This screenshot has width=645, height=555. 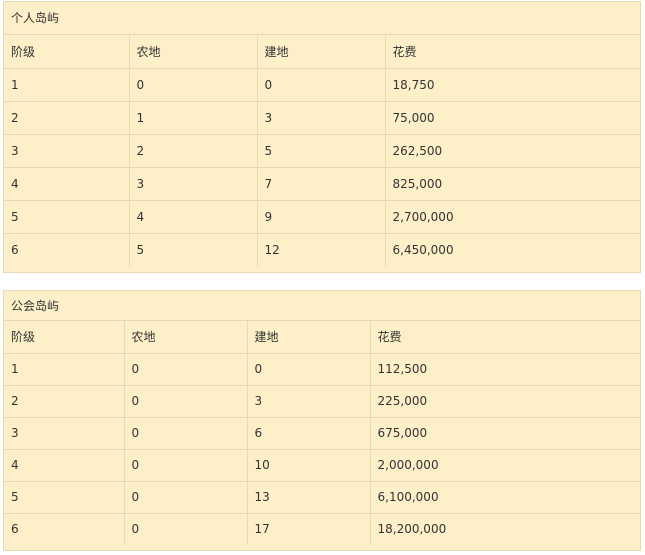 I want to click on table-row: 2 0 3 225,000, so click(x=322, y=401).